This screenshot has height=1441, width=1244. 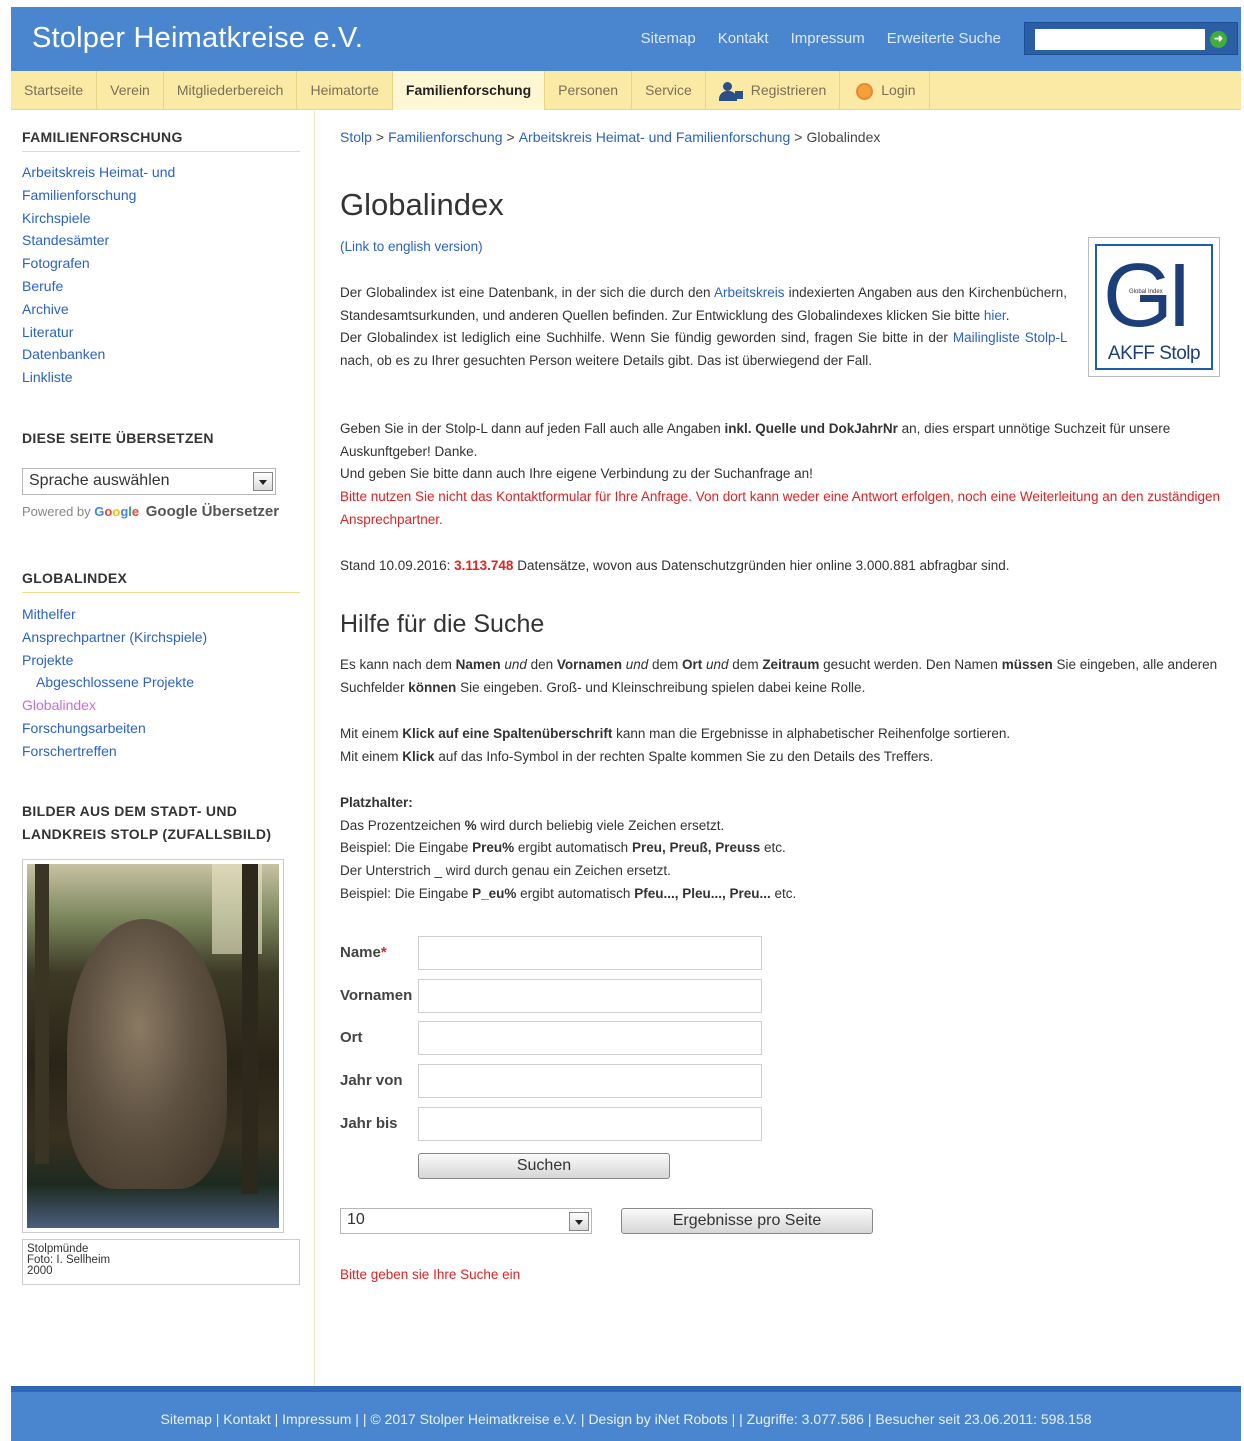 What do you see at coordinates (1147, 296) in the screenshot?
I see `logo-gi: GI` at bounding box center [1147, 296].